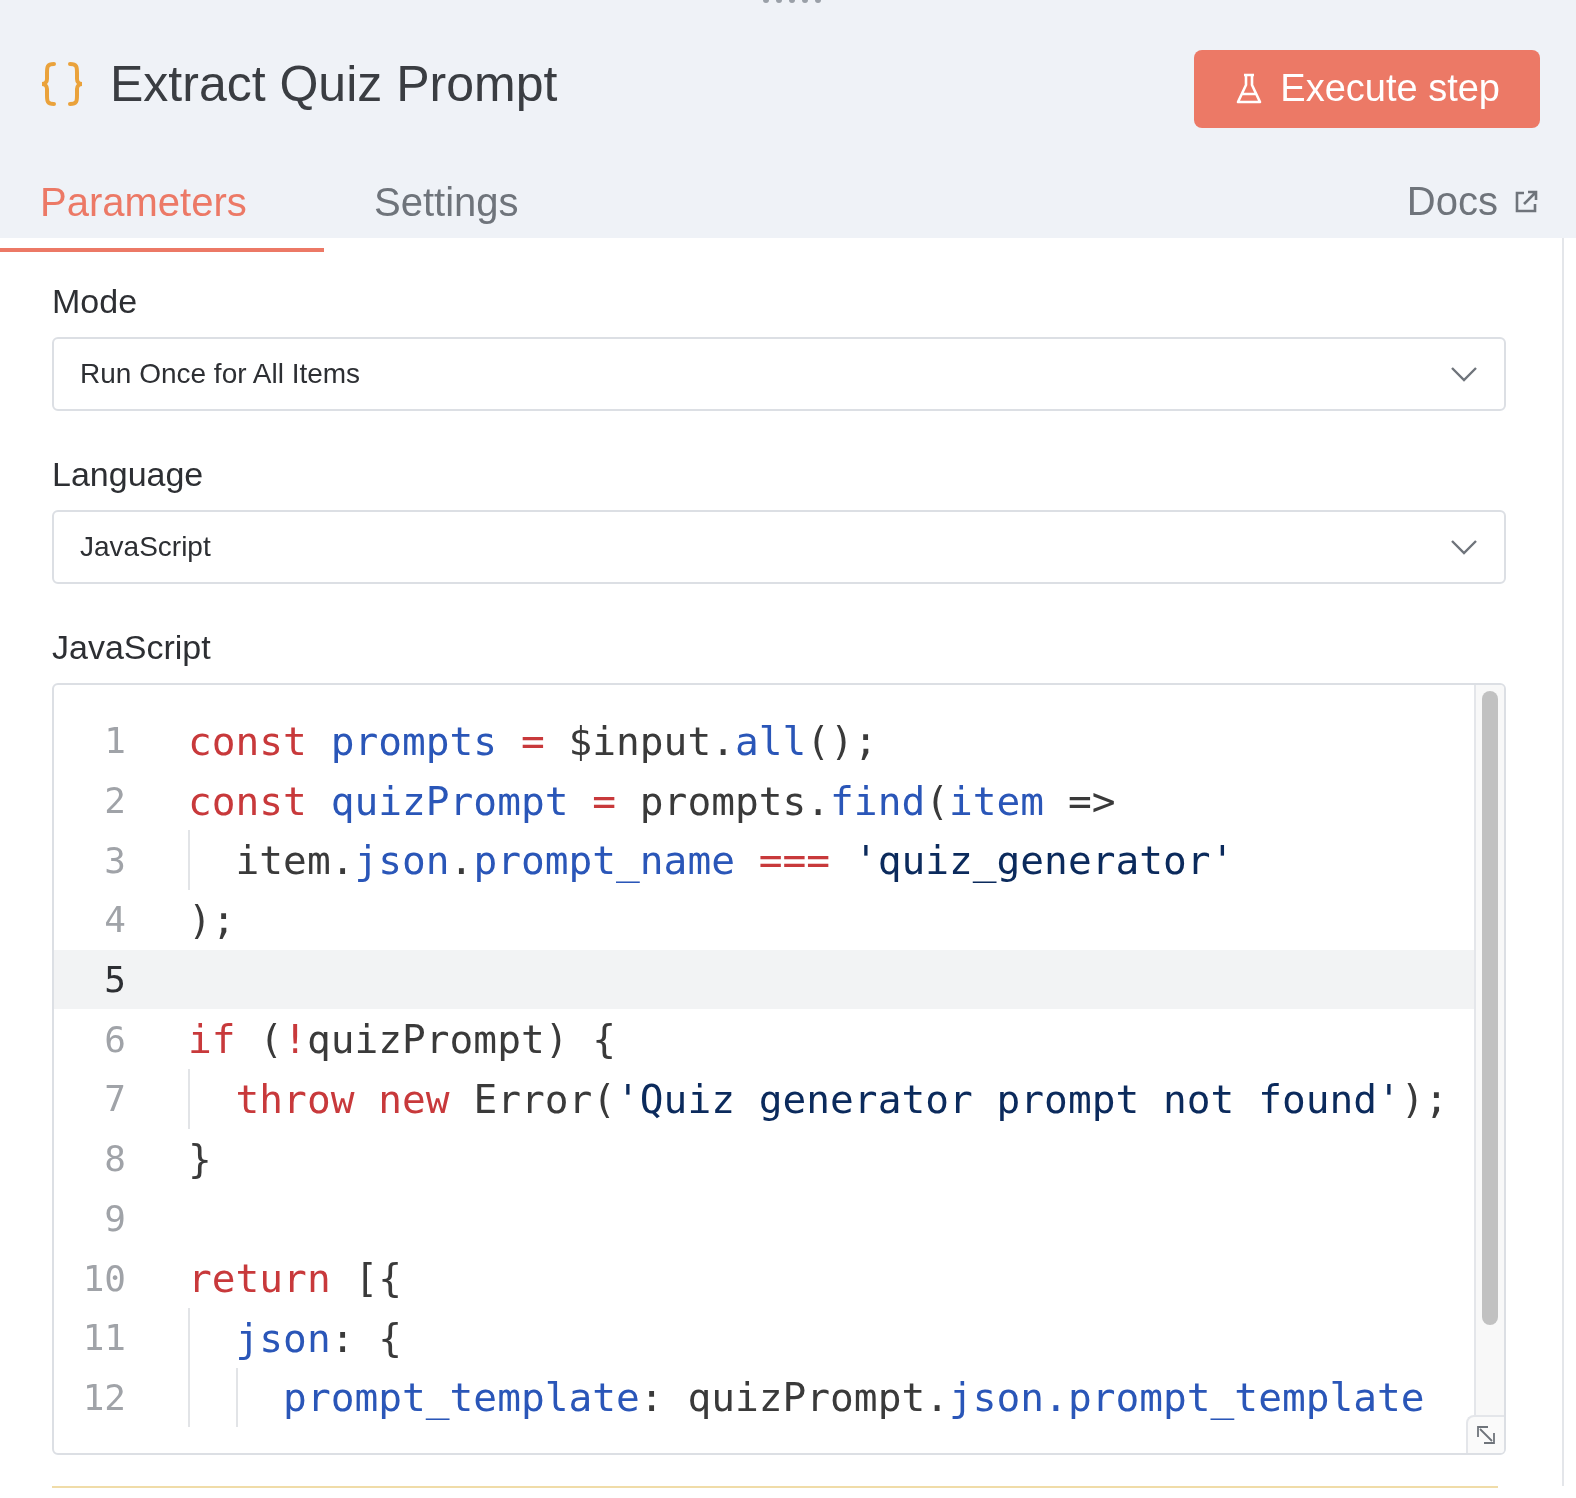 The width and height of the screenshot is (1576, 1498). I want to click on scrollbar-thumb, so click(1490, 1008).